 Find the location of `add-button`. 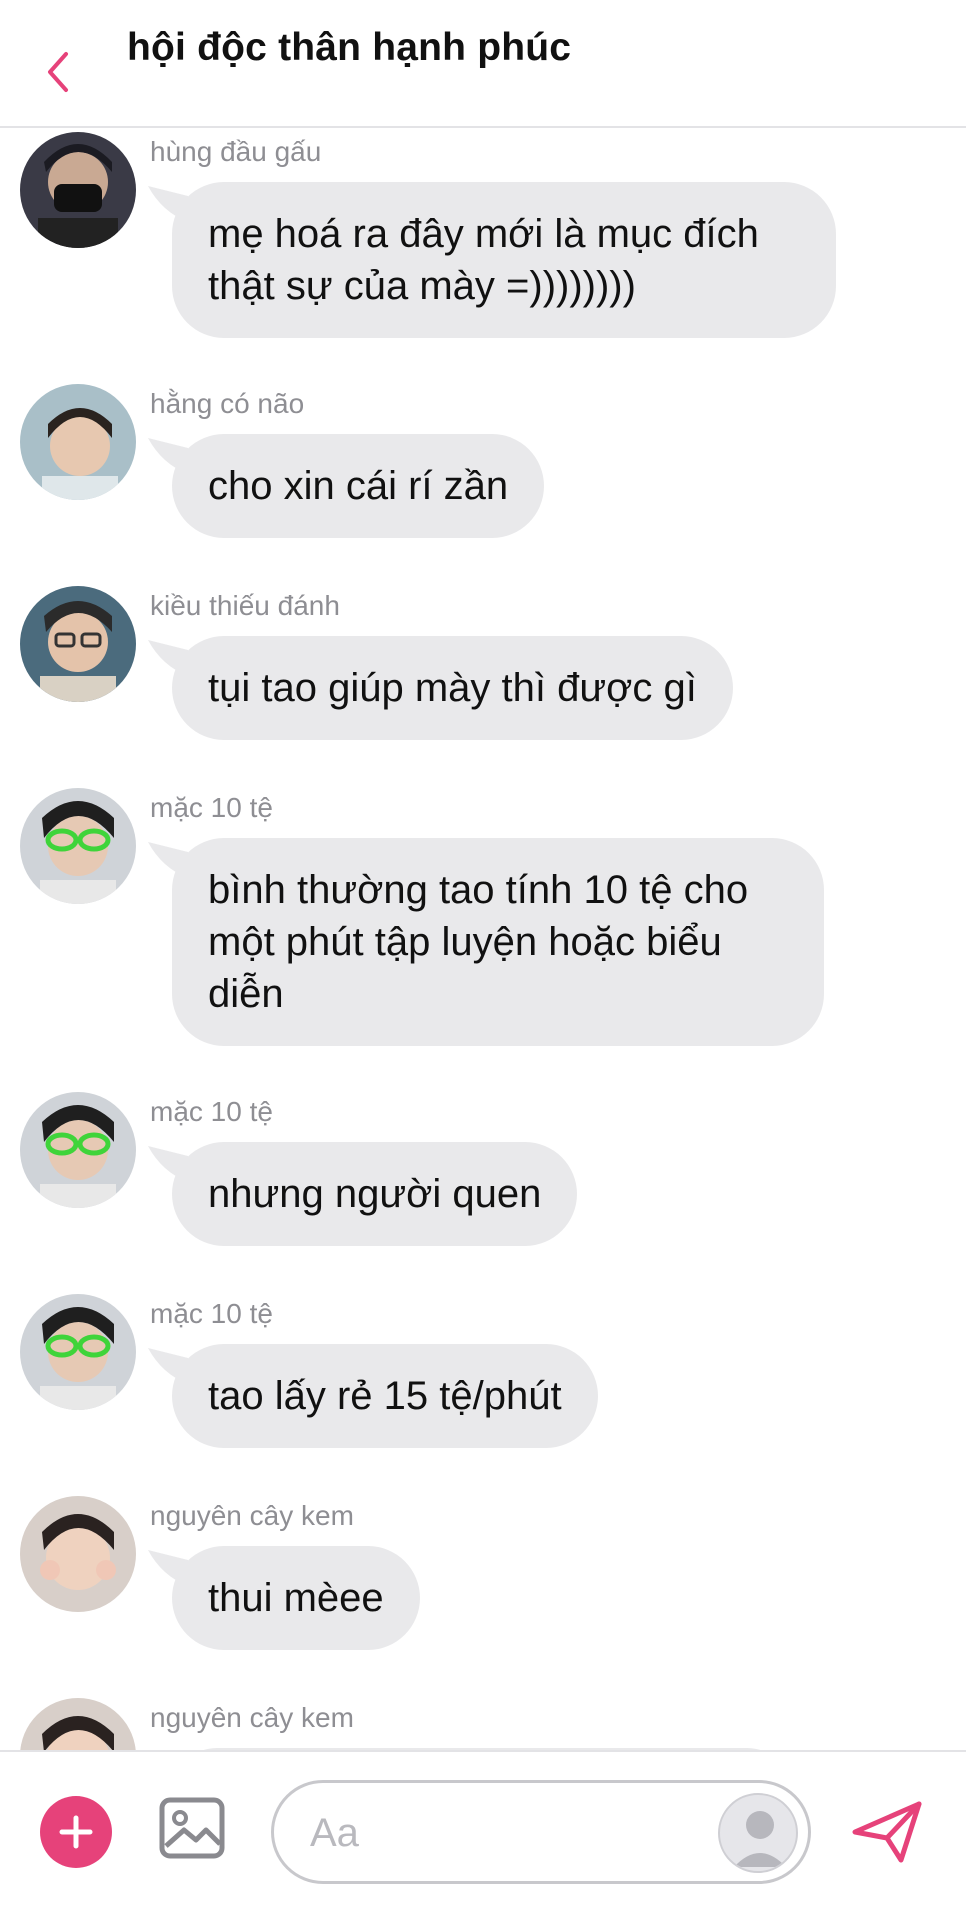

add-button is located at coordinates (76, 1832).